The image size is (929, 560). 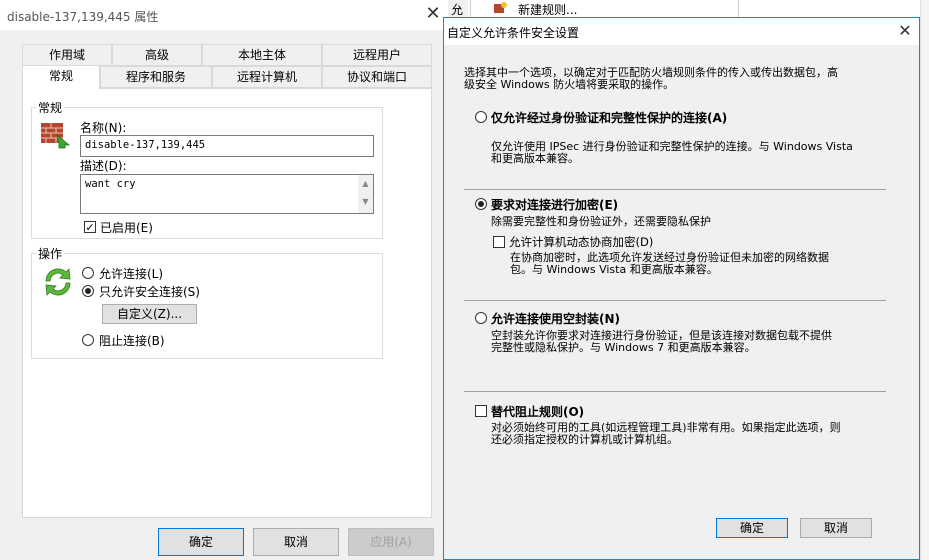 What do you see at coordinates (614, 269) in the screenshot?
I see `dynamic-encryption-desc-2: 包。与 Windows Vista 和更高版本兼容。` at bounding box center [614, 269].